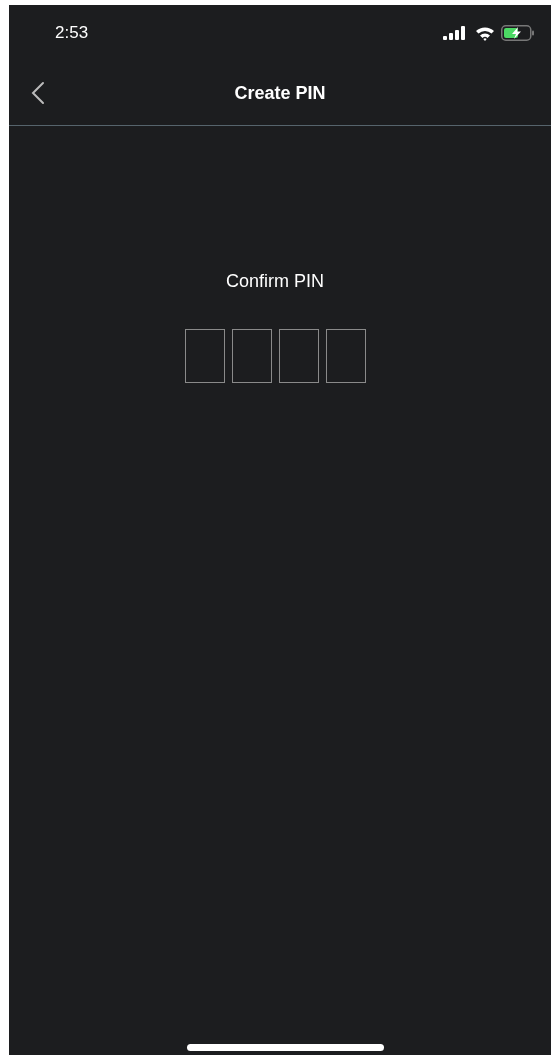 The image size is (551, 1055). I want to click on screen-title: Create PIN, so click(280, 93).